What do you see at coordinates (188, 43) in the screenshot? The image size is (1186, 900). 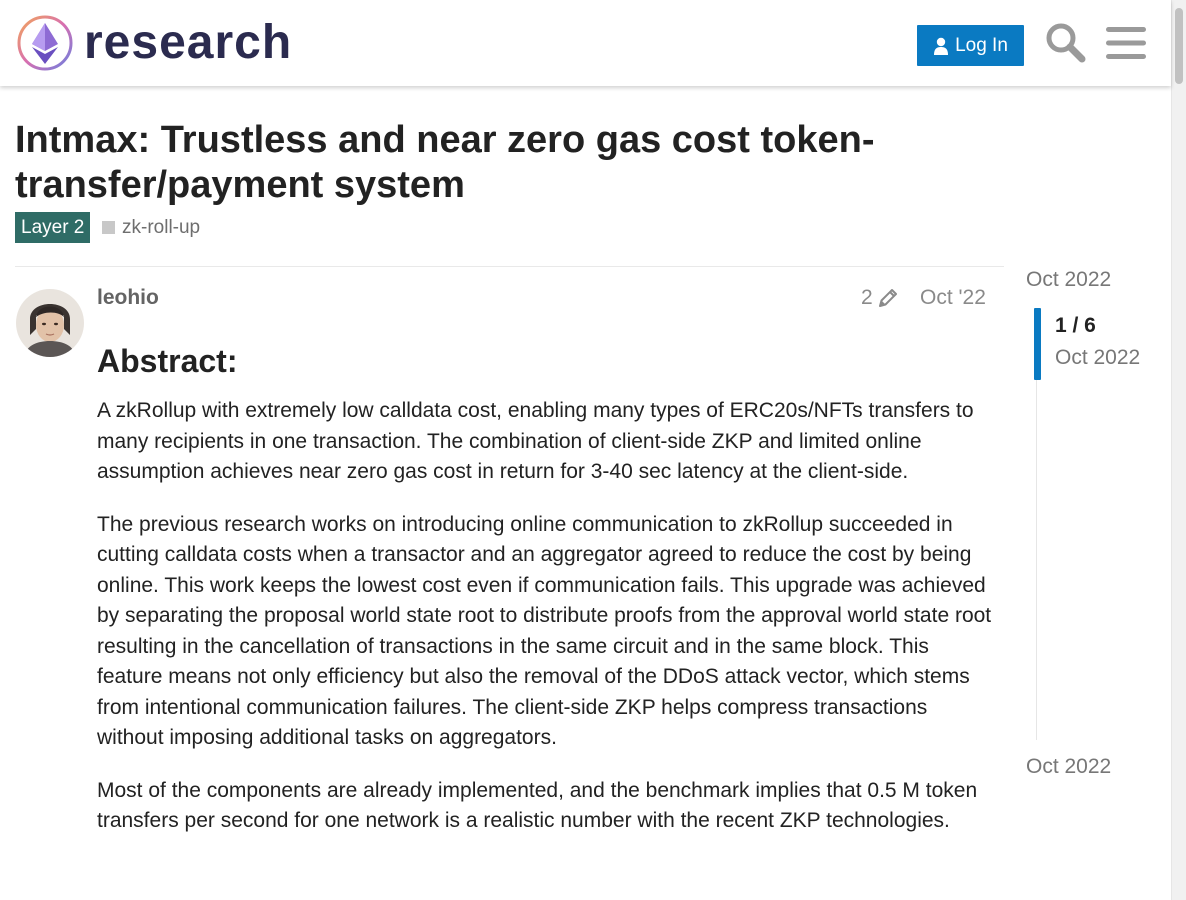 I see `site-logo-text: research` at bounding box center [188, 43].